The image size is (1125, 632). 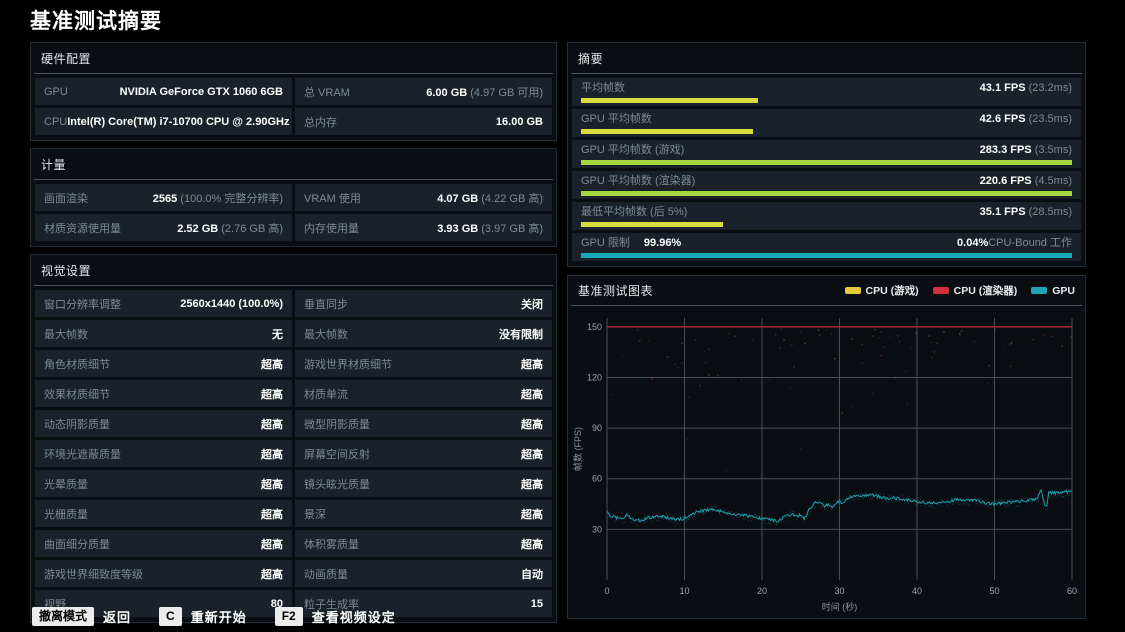 What do you see at coordinates (63, 616) in the screenshot?
I see `footer-key-badge: 撤离模式` at bounding box center [63, 616].